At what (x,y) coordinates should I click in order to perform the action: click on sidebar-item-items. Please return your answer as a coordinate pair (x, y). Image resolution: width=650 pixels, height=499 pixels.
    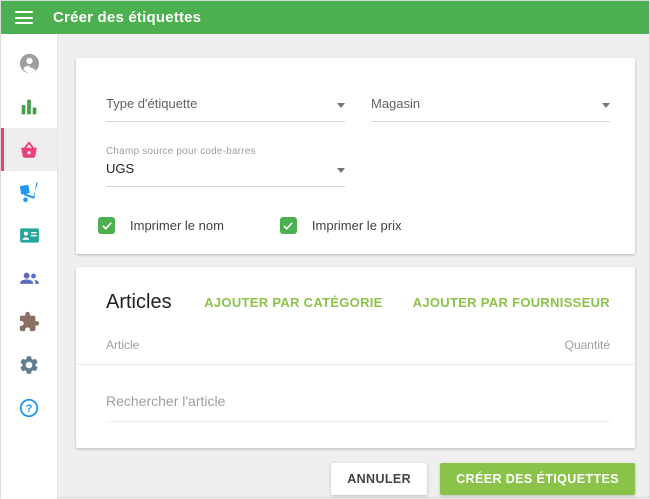
    Looking at the image, I should click on (29, 149).